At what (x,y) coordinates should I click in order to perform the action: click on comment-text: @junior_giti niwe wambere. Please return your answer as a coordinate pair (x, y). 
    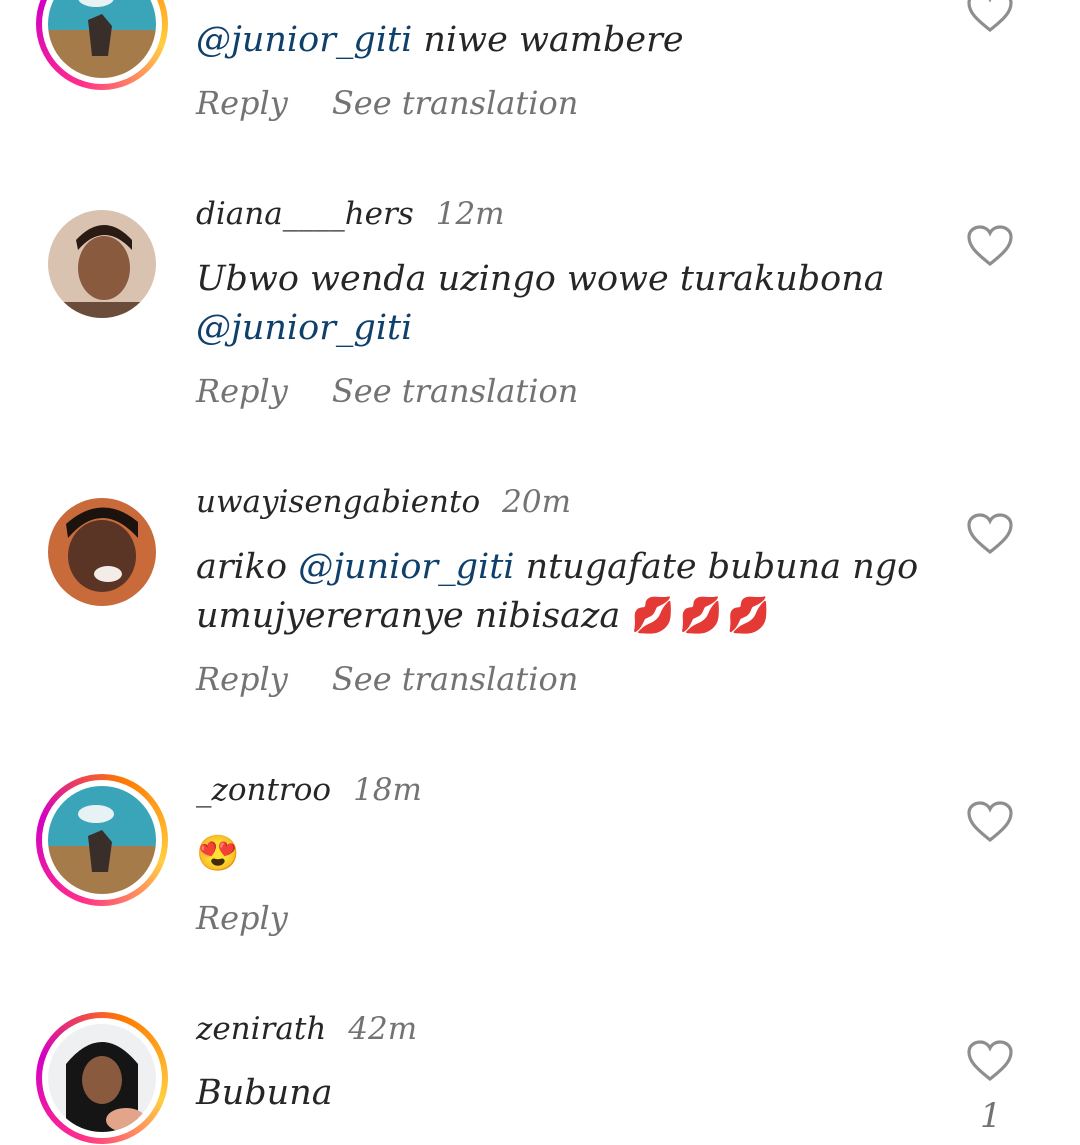
    Looking at the image, I should click on (566, 40).